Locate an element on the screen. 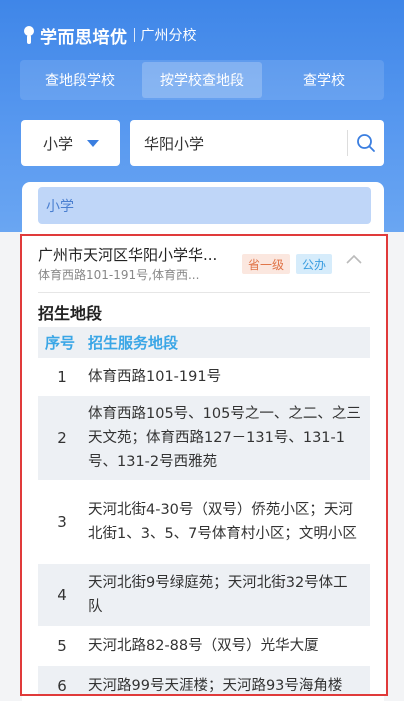  school-level-value: 小学 is located at coordinates (58, 143).